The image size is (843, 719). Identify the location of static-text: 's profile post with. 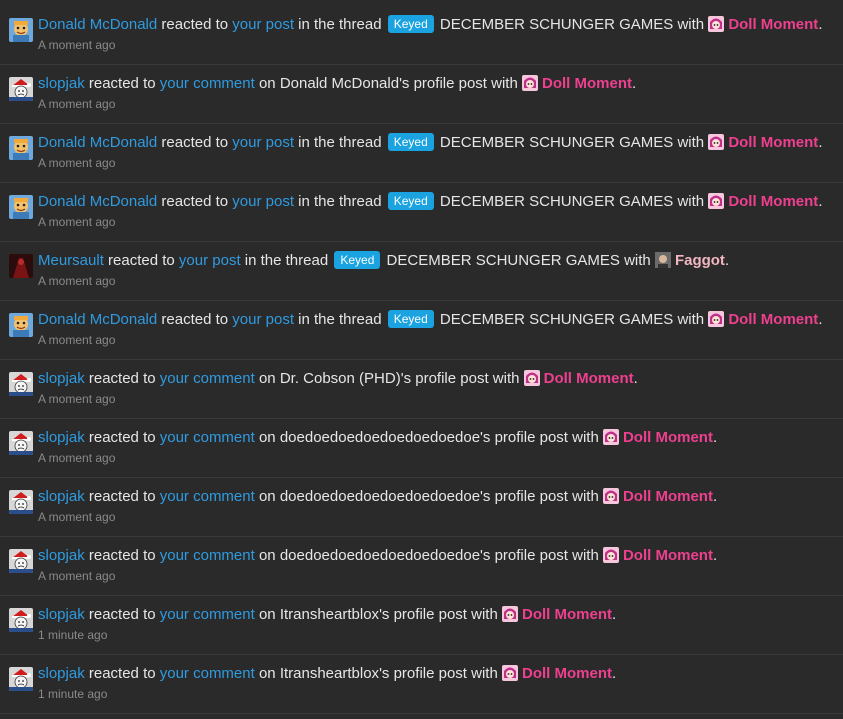
(460, 83).